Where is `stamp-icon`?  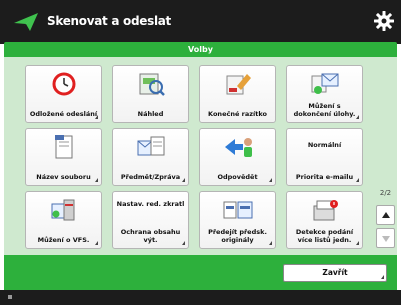
stamp-icon is located at coordinates (238, 84).